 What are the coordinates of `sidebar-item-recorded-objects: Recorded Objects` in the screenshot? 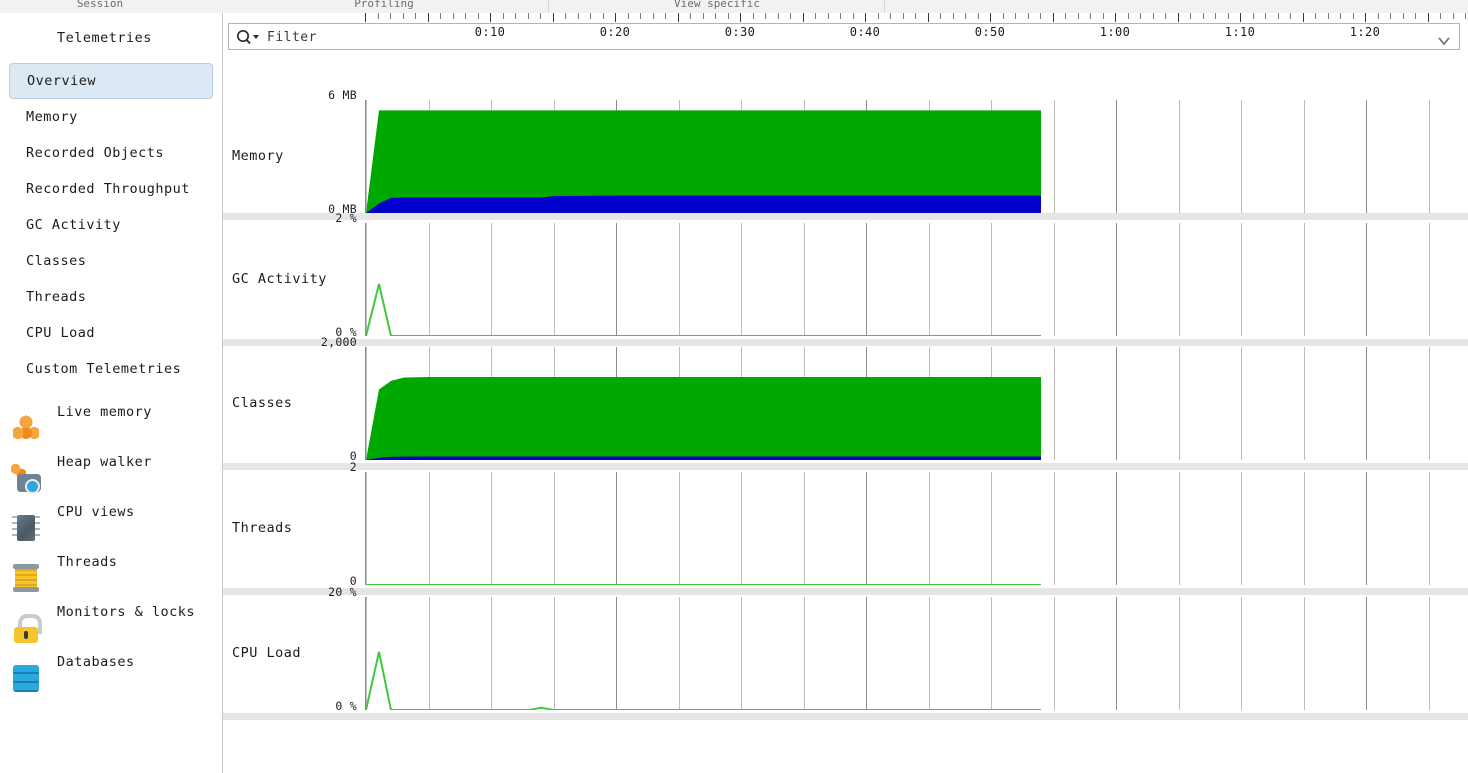 It's located at (111, 153).